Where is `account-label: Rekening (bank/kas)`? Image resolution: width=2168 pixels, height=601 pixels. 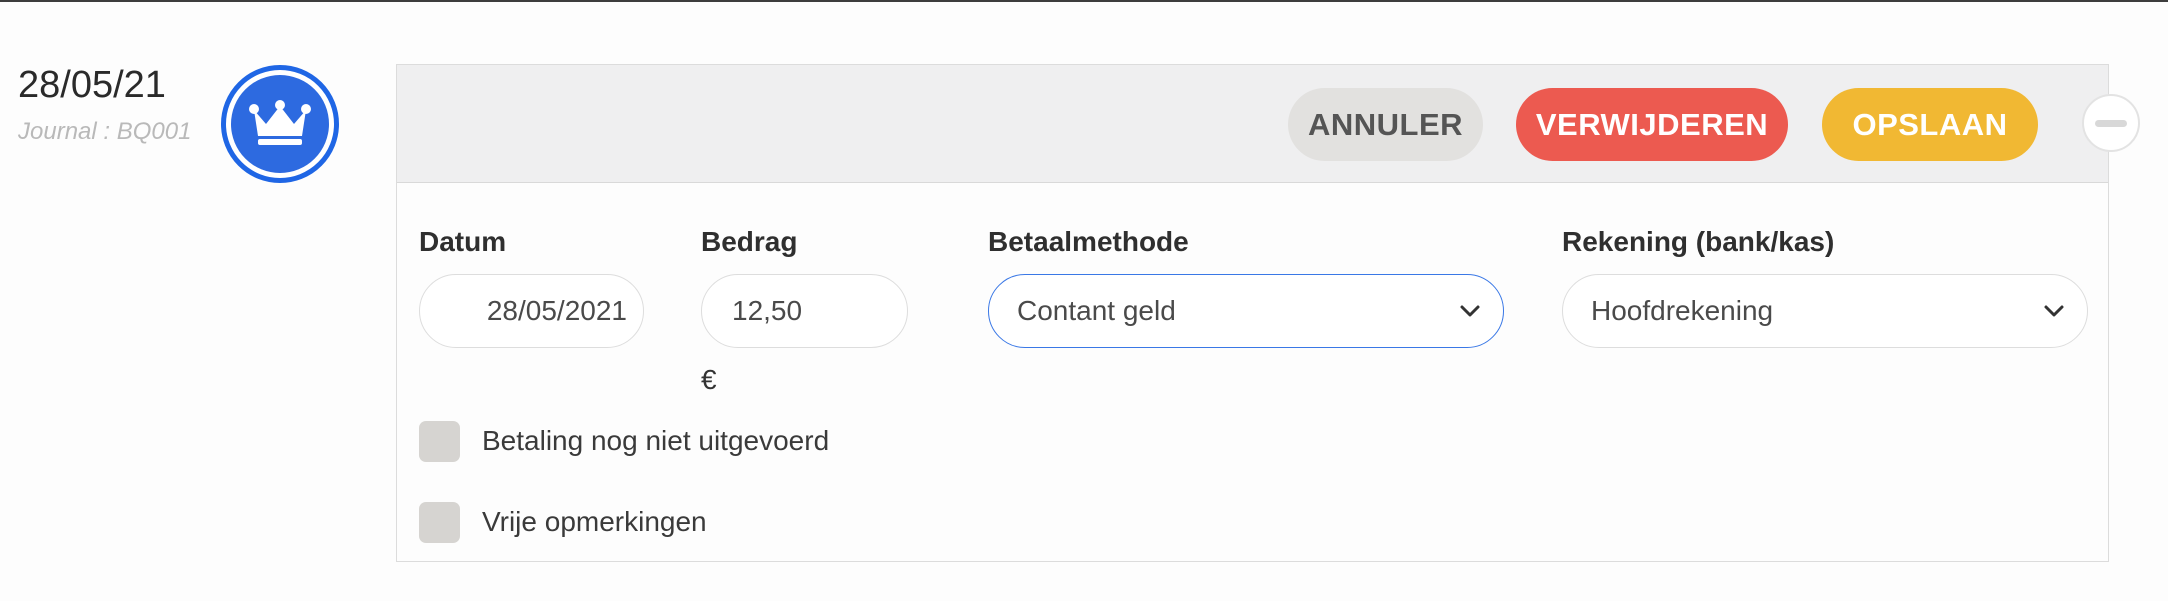 account-label: Rekening (bank/kas) is located at coordinates (1698, 241).